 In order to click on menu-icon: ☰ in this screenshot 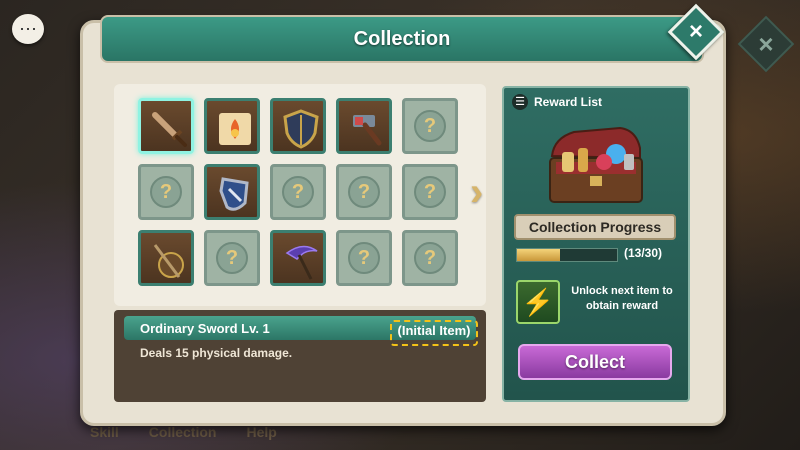, I will do `click(520, 102)`.